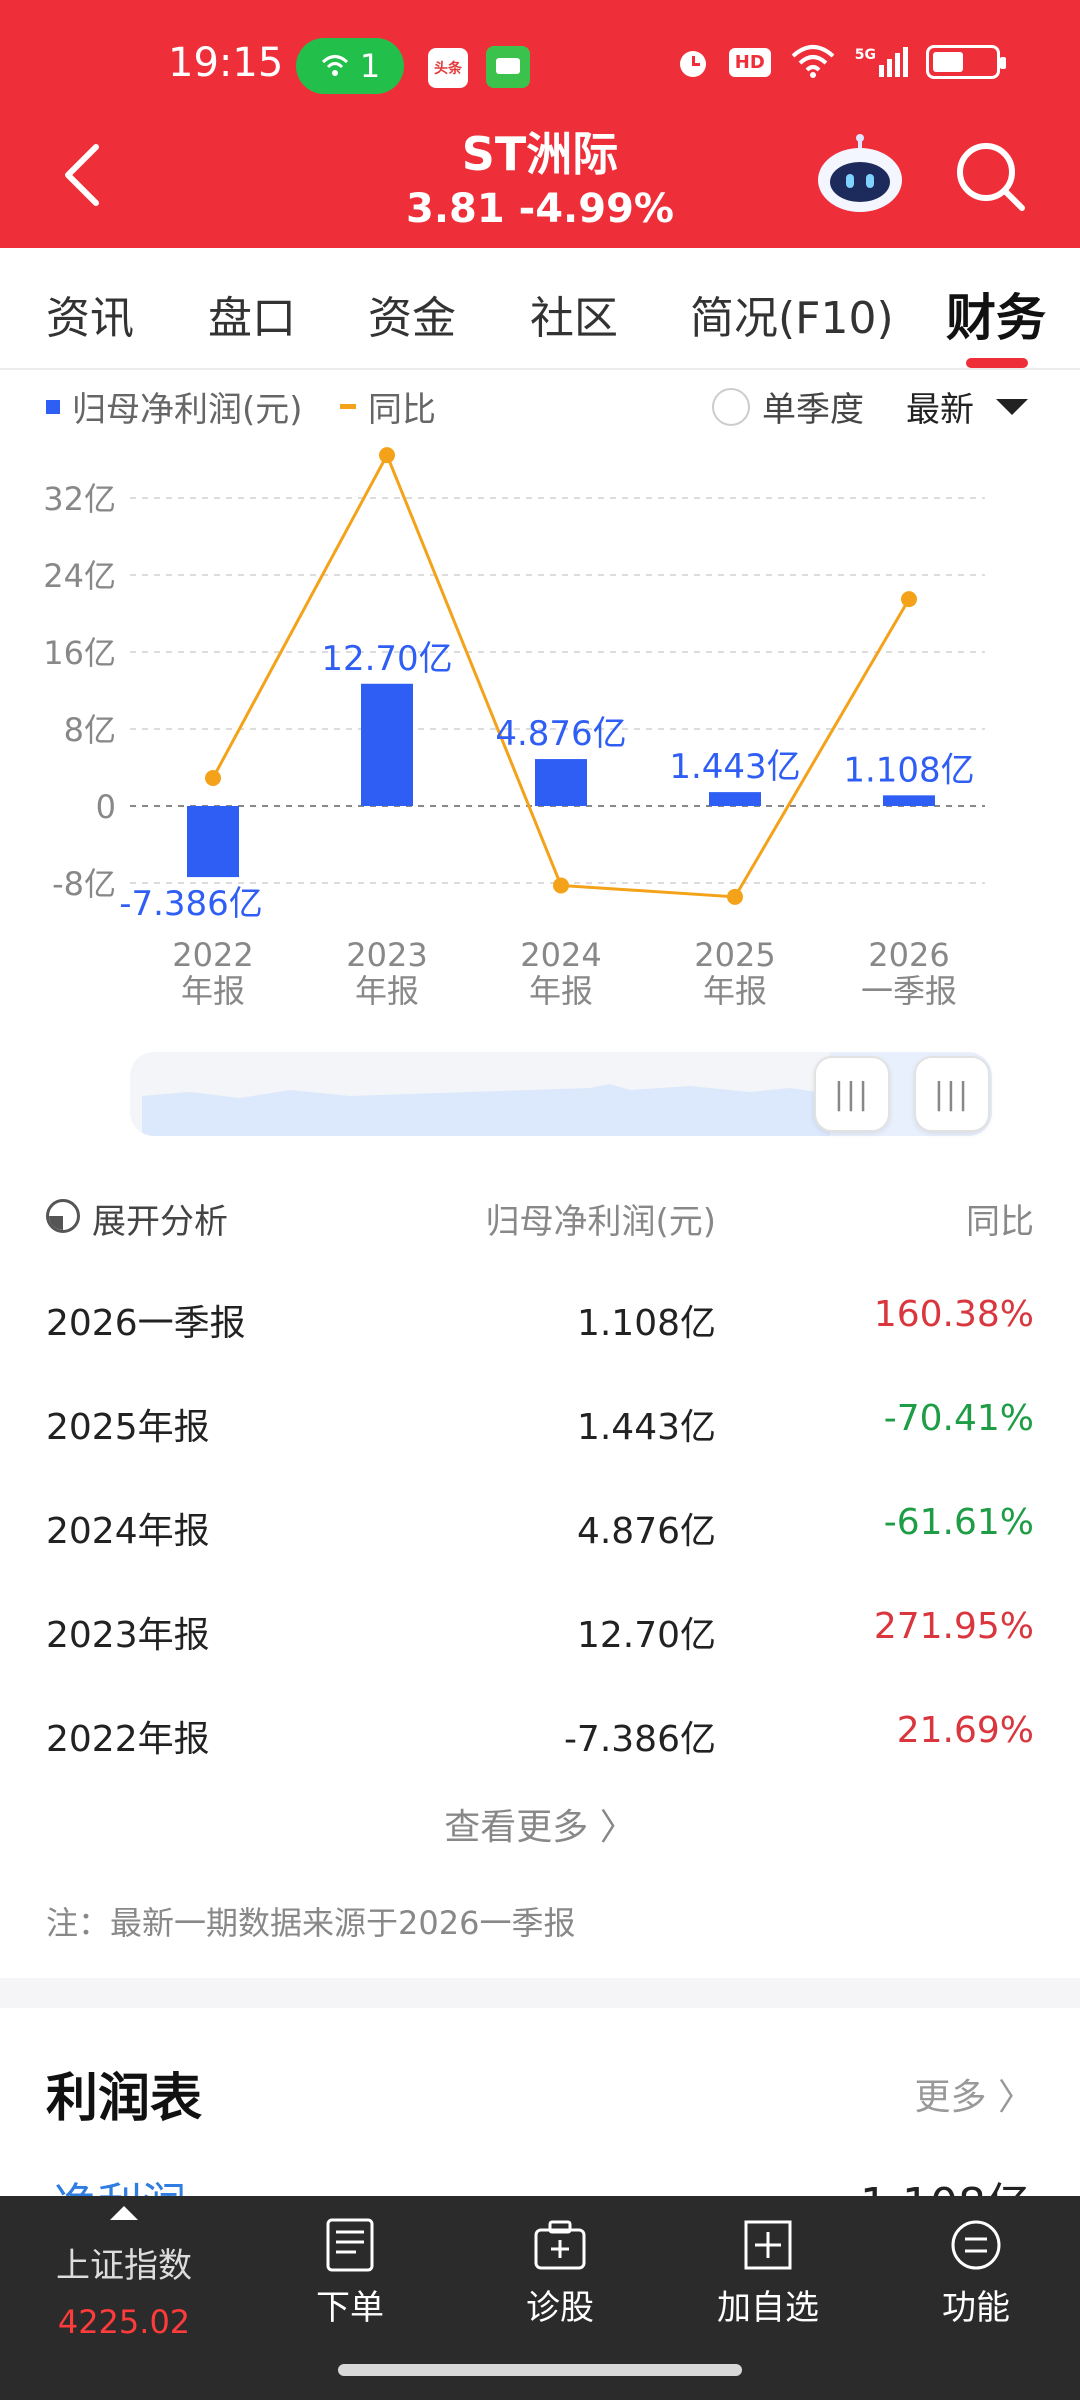 Image resolution: width=1080 pixels, height=2400 pixels. I want to click on caret-up-icon, so click(124, 2213).